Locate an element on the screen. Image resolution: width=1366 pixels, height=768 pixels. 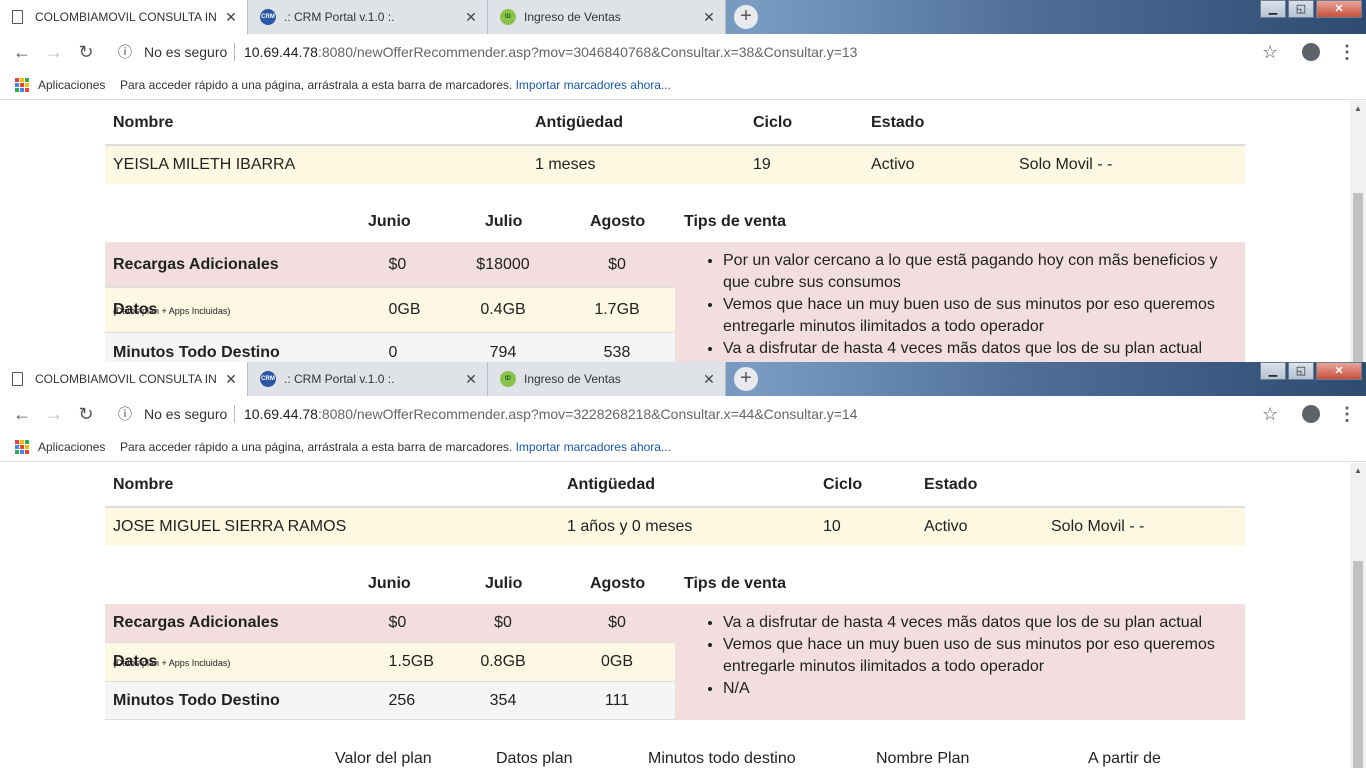
value-junio: 0 is located at coordinates (393, 352).